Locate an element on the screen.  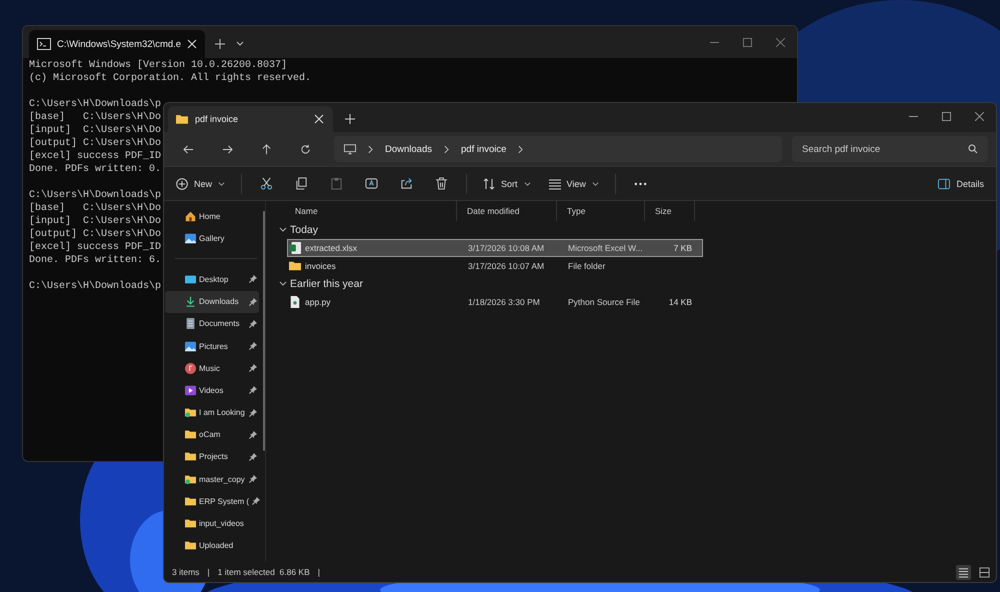
refresh-icon is located at coordinates (305, 149).